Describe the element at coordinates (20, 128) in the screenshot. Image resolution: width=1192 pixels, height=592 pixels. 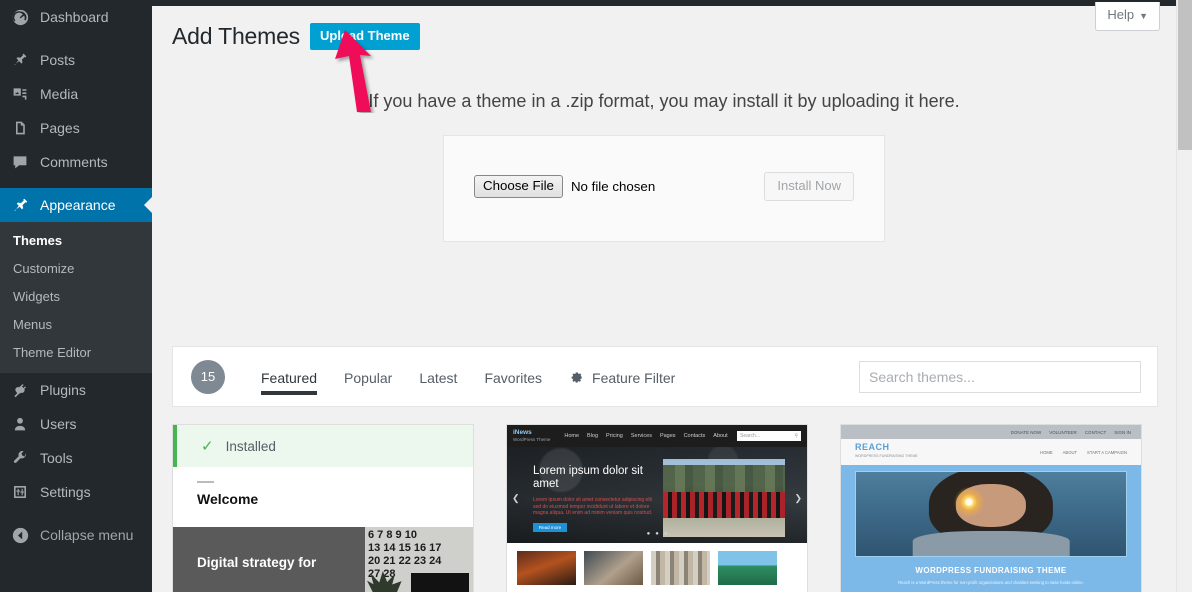
I see `pages-icon` at that location.